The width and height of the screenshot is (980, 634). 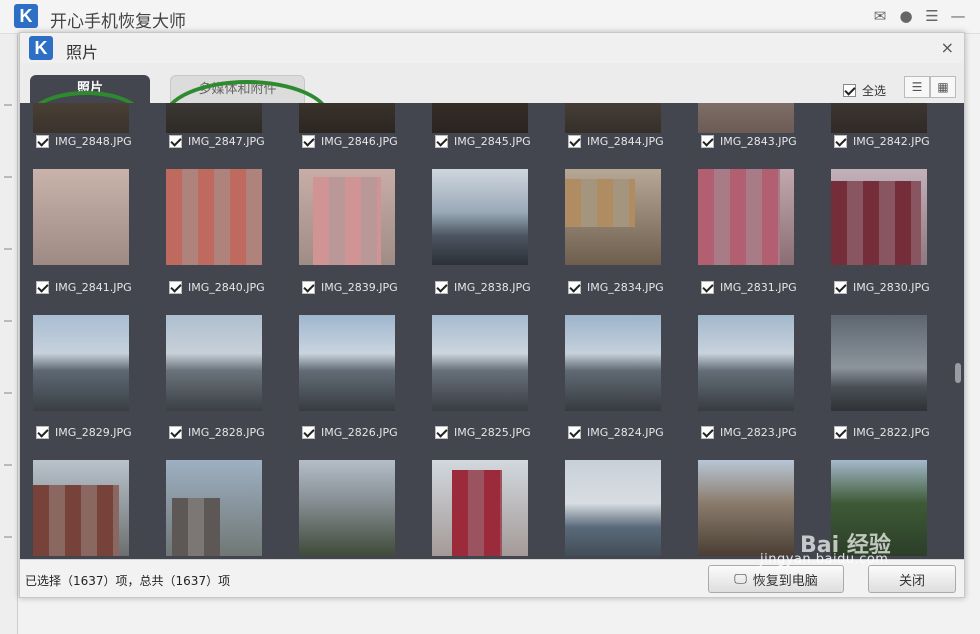 I want to click on pixelated-mosaic, so click(x=876, y=223).